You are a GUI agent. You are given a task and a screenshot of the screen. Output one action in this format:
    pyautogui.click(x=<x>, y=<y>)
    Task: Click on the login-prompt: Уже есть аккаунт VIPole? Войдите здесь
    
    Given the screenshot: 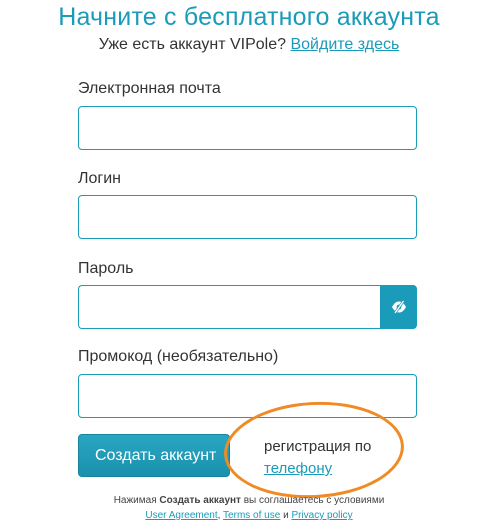 What is the action you would take?
    pyautogui.click(x=249, y=45)
    